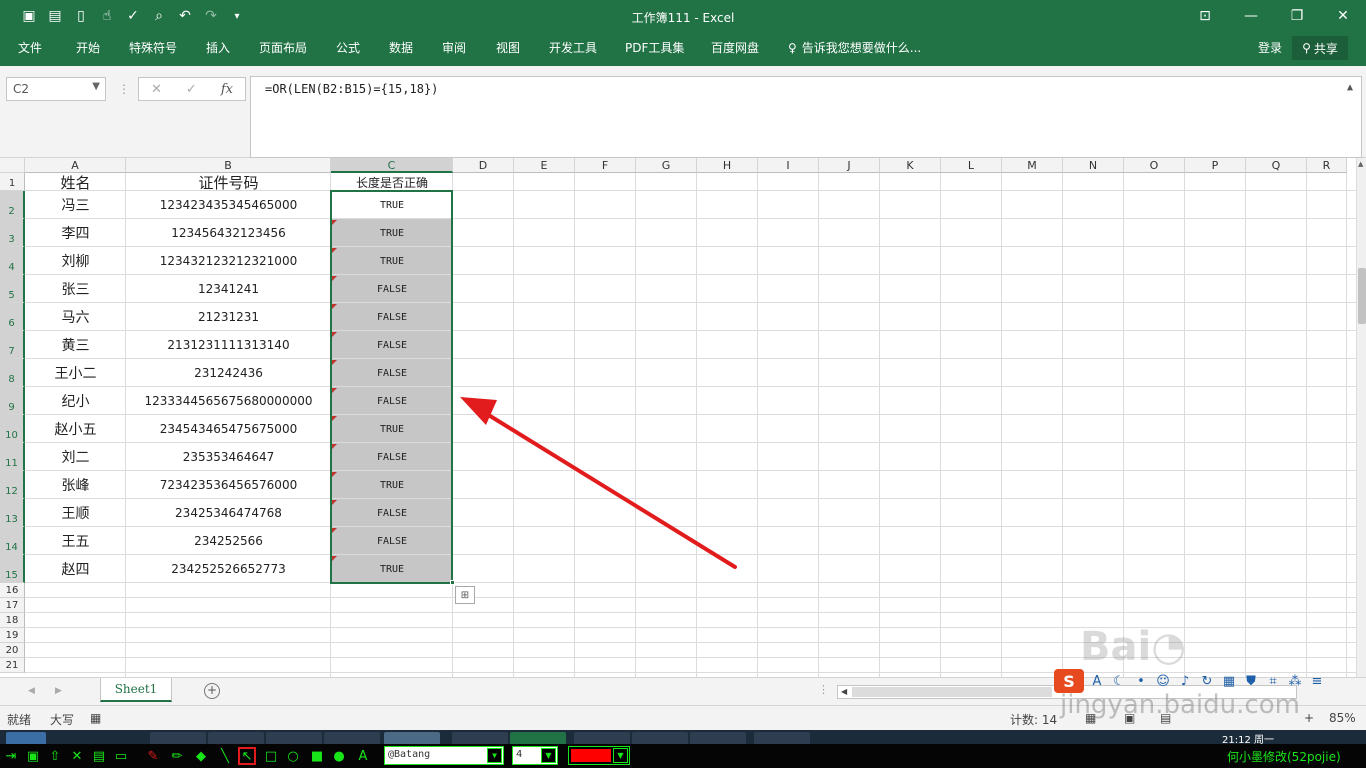 The width and height of the screenshot is (1366, 768). What do you see at coordinates (12, 401) in the screenshot?
I see `row-header: 9` at bounding box center [12, 401].